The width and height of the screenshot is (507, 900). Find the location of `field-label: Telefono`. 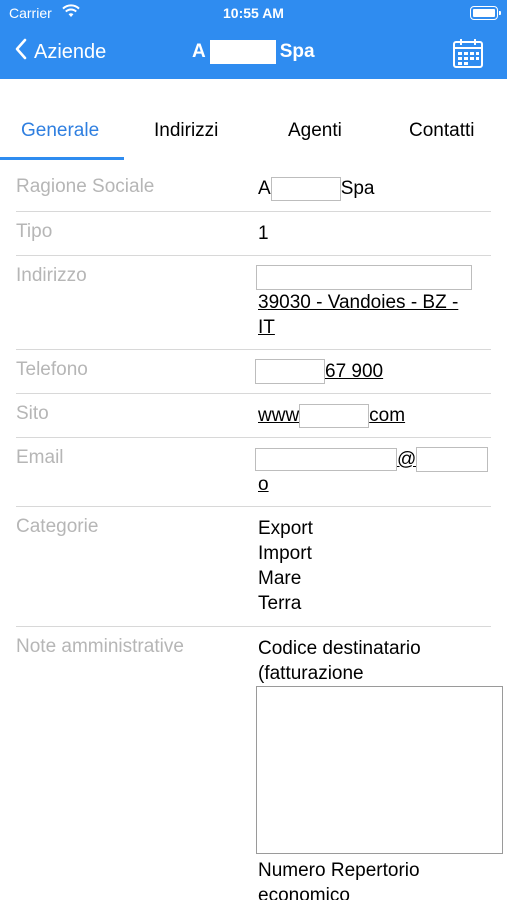

field-label: Telefono is located at coordinates (52, 369).